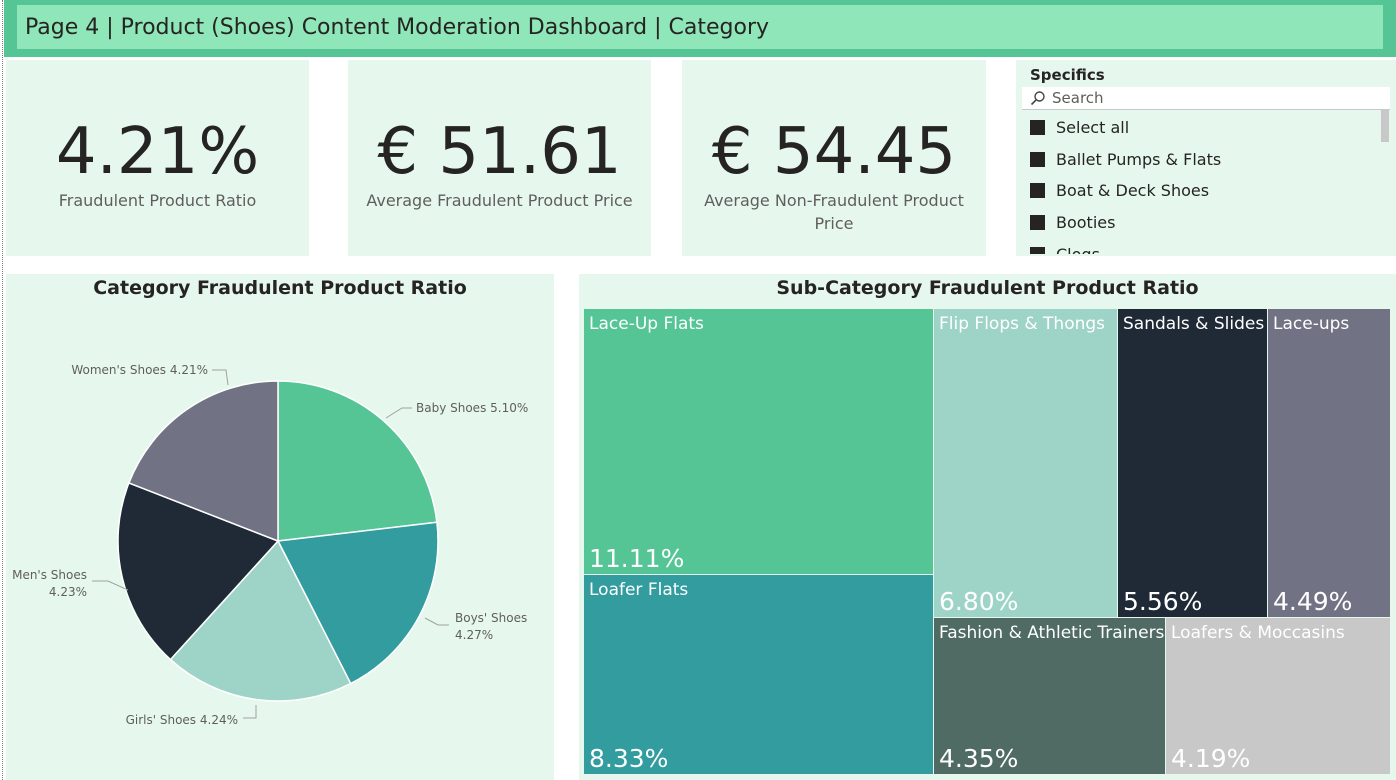 The image size is (1396, 780). I want to click on pie-chart-title: Category Fraudulent Product Ratio, so click(280, 288).